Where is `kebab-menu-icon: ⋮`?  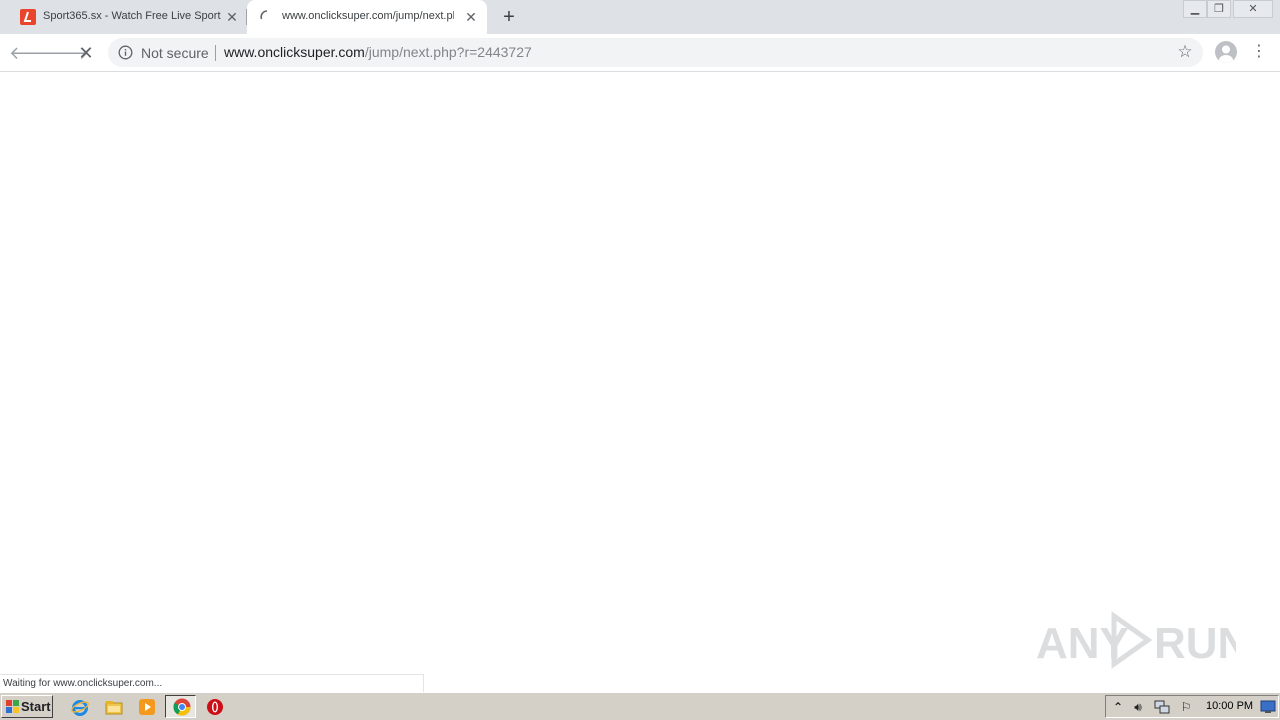
kebab-menu-icon: ⋮ is located at coordinates (1259, 52).